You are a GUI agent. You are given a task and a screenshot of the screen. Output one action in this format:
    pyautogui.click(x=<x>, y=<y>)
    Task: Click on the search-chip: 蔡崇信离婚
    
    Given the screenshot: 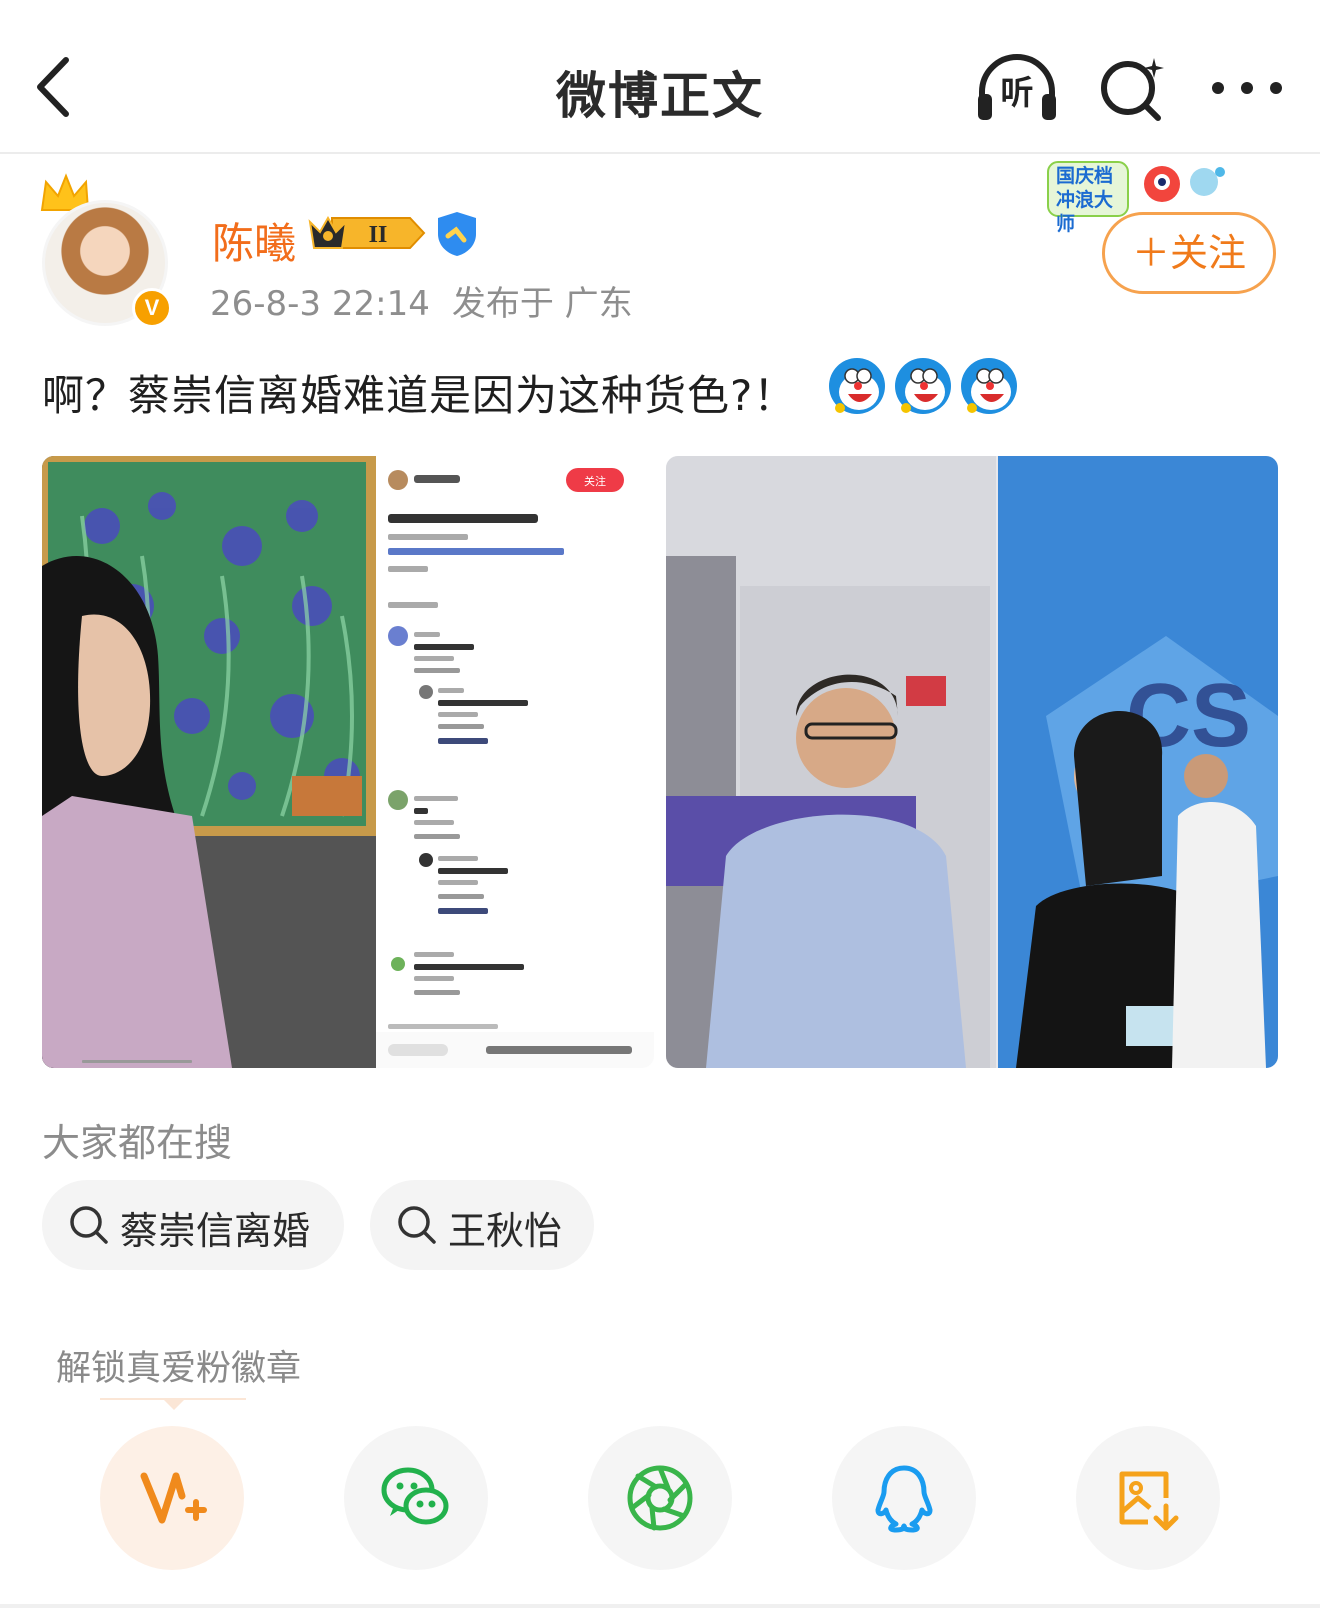 What is the action you would take?
    pyautogui.click(x=193, y=1225)
    